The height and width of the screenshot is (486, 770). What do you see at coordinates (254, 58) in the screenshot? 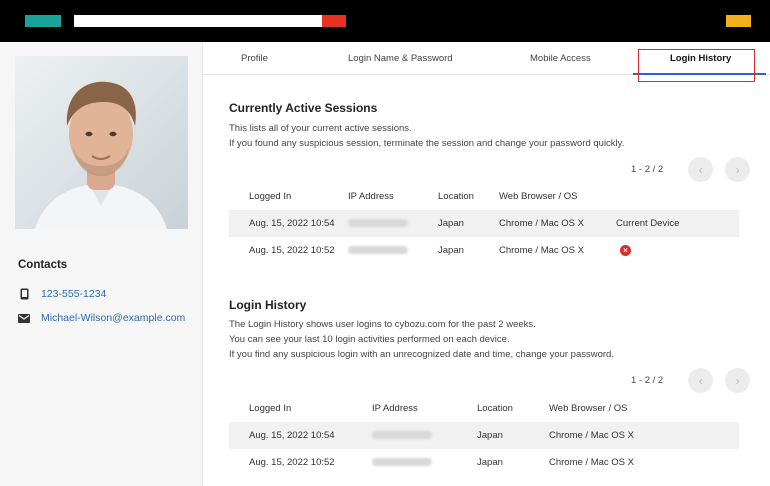
I see `tab-profile: Profile` at bounding box center [254, 58].